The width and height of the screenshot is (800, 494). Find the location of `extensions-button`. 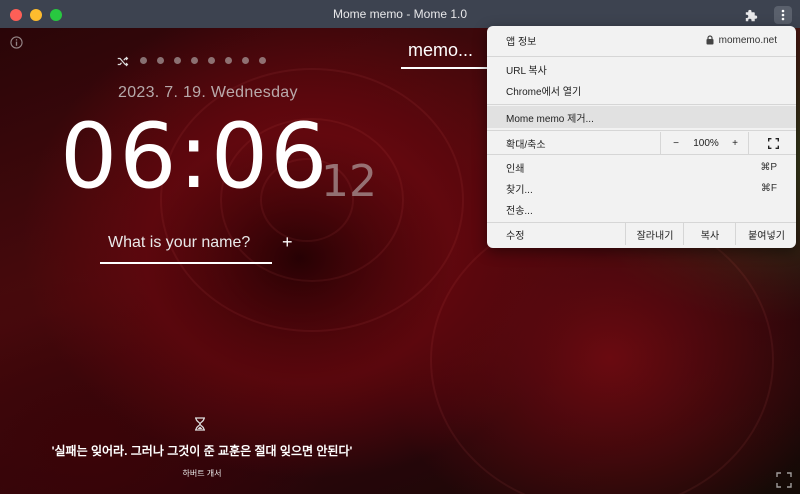

extensions-button is located at coordinates (751, 15).